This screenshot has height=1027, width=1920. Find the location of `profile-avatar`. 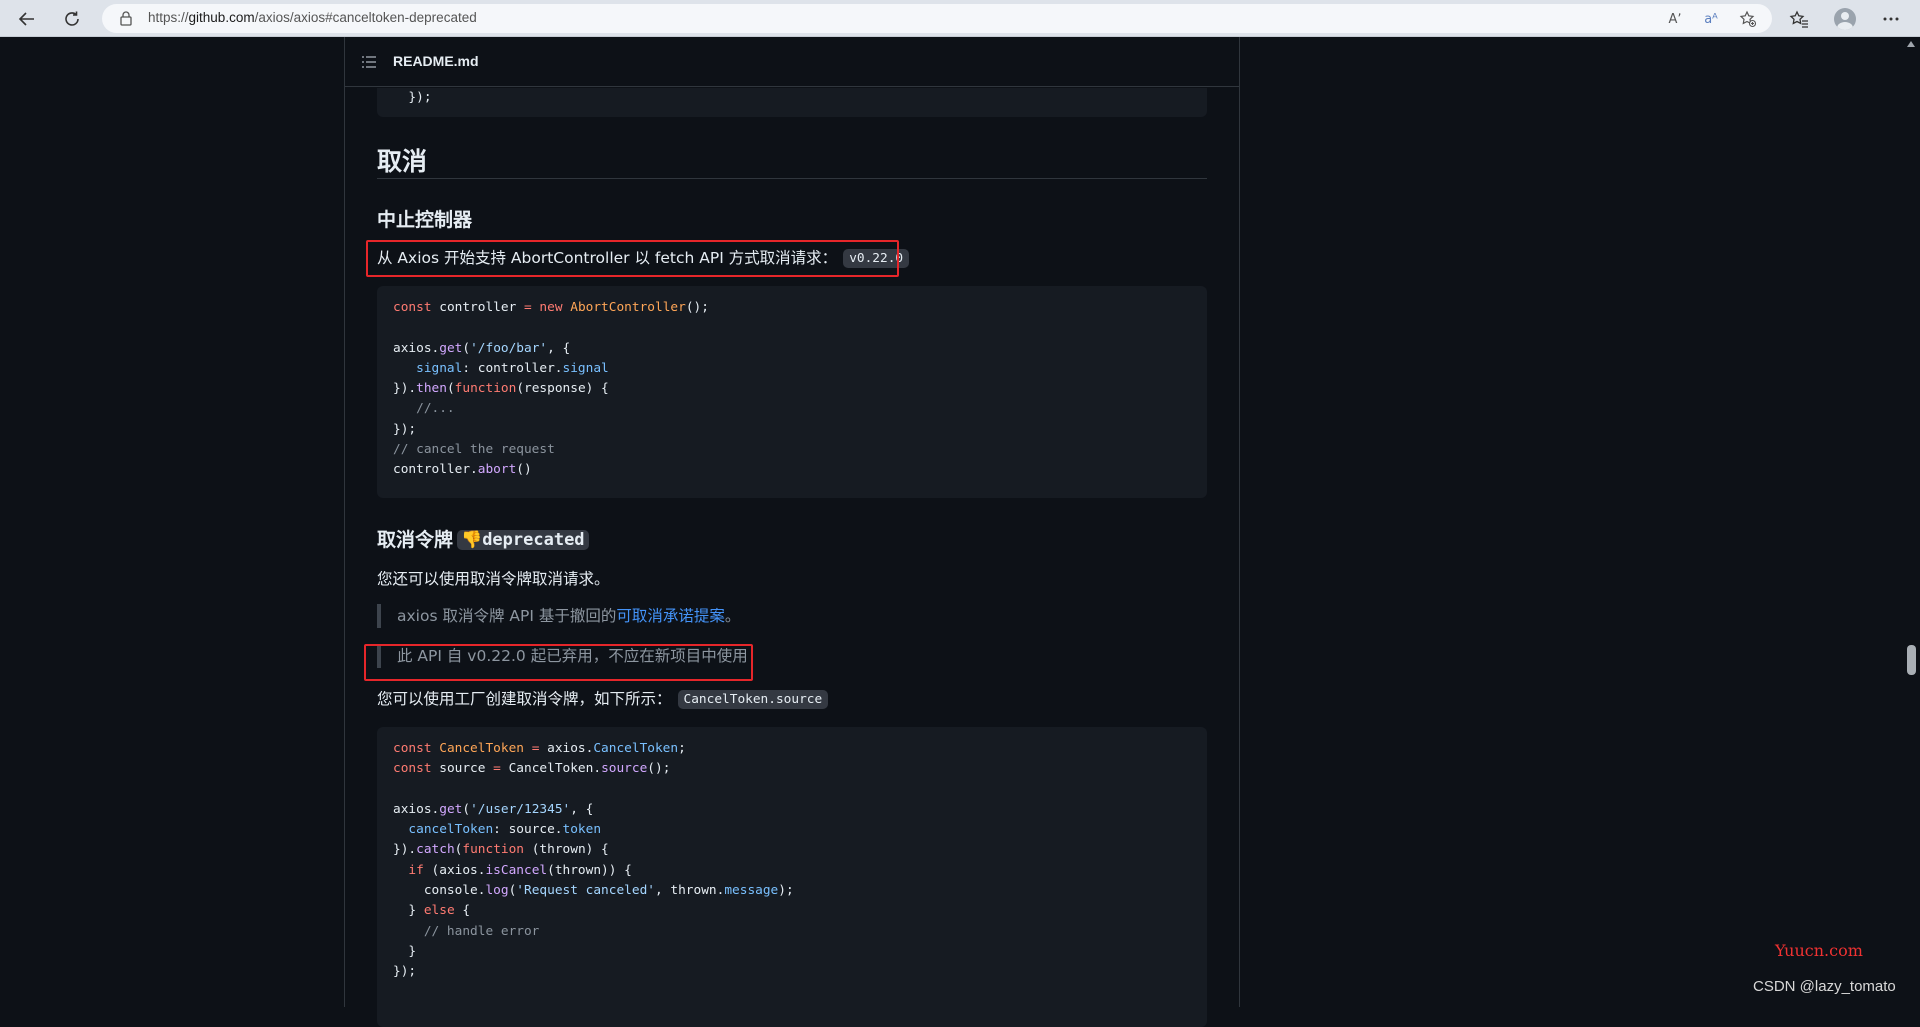

profile-avatar is located at coordinates (1845, 19).